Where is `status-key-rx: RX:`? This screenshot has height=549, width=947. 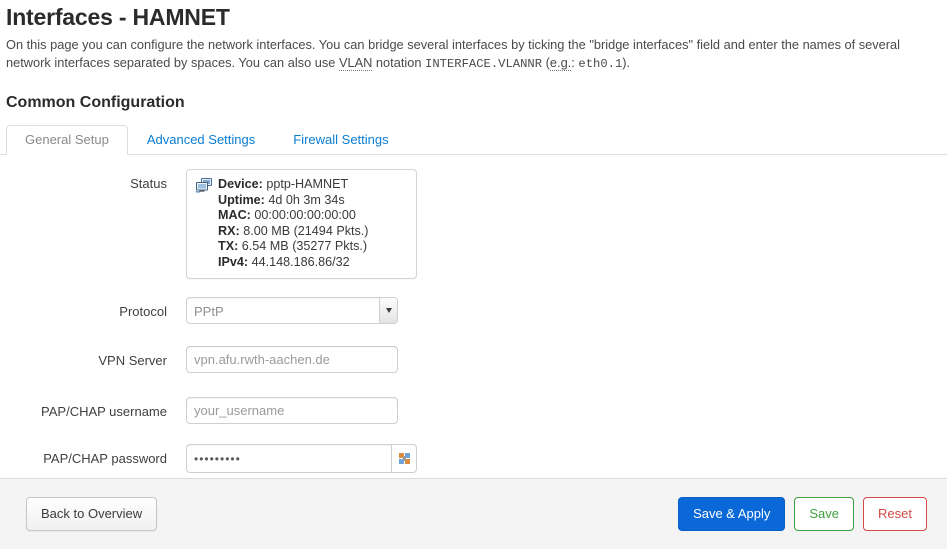
status-key-rx: RX: is located at coordinates (229, 230).